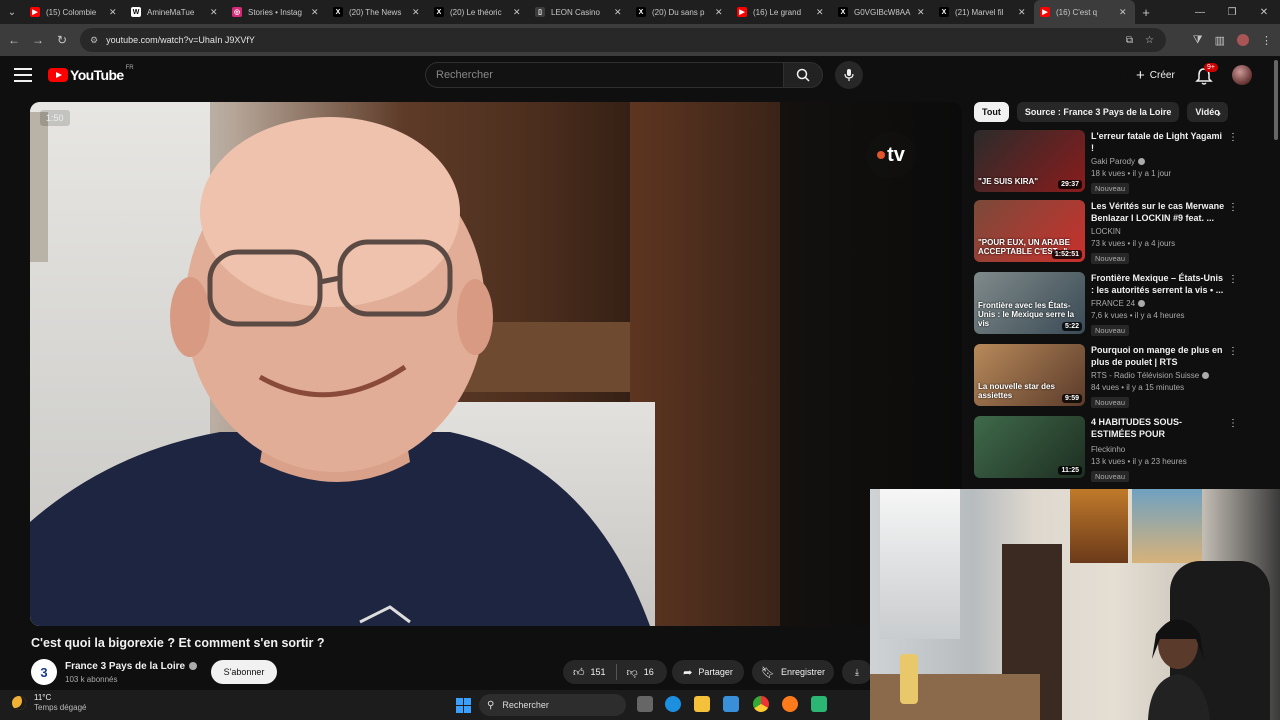 Image resolution: width=1280 pixels, height=720 pixels. Describe the element at coordinates (702, 704) in the screenshot. I see `file-explorer-icon` at that location.